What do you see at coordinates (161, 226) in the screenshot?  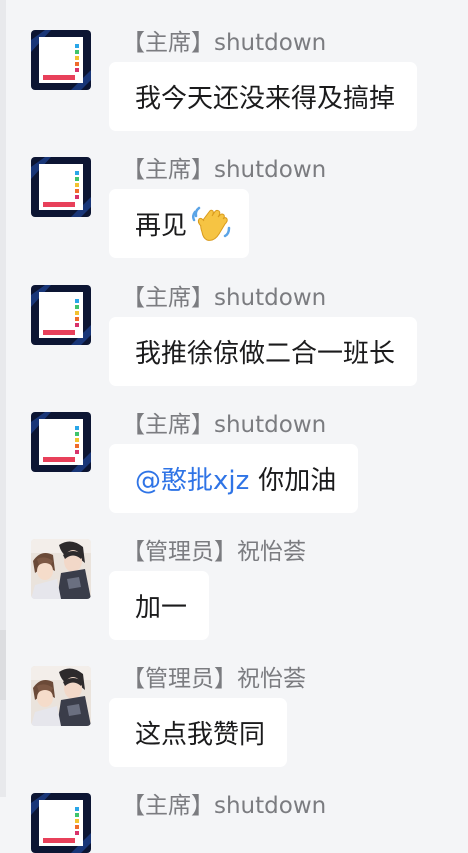 I see `message-text: 再见` at bounding box center [161, 226].